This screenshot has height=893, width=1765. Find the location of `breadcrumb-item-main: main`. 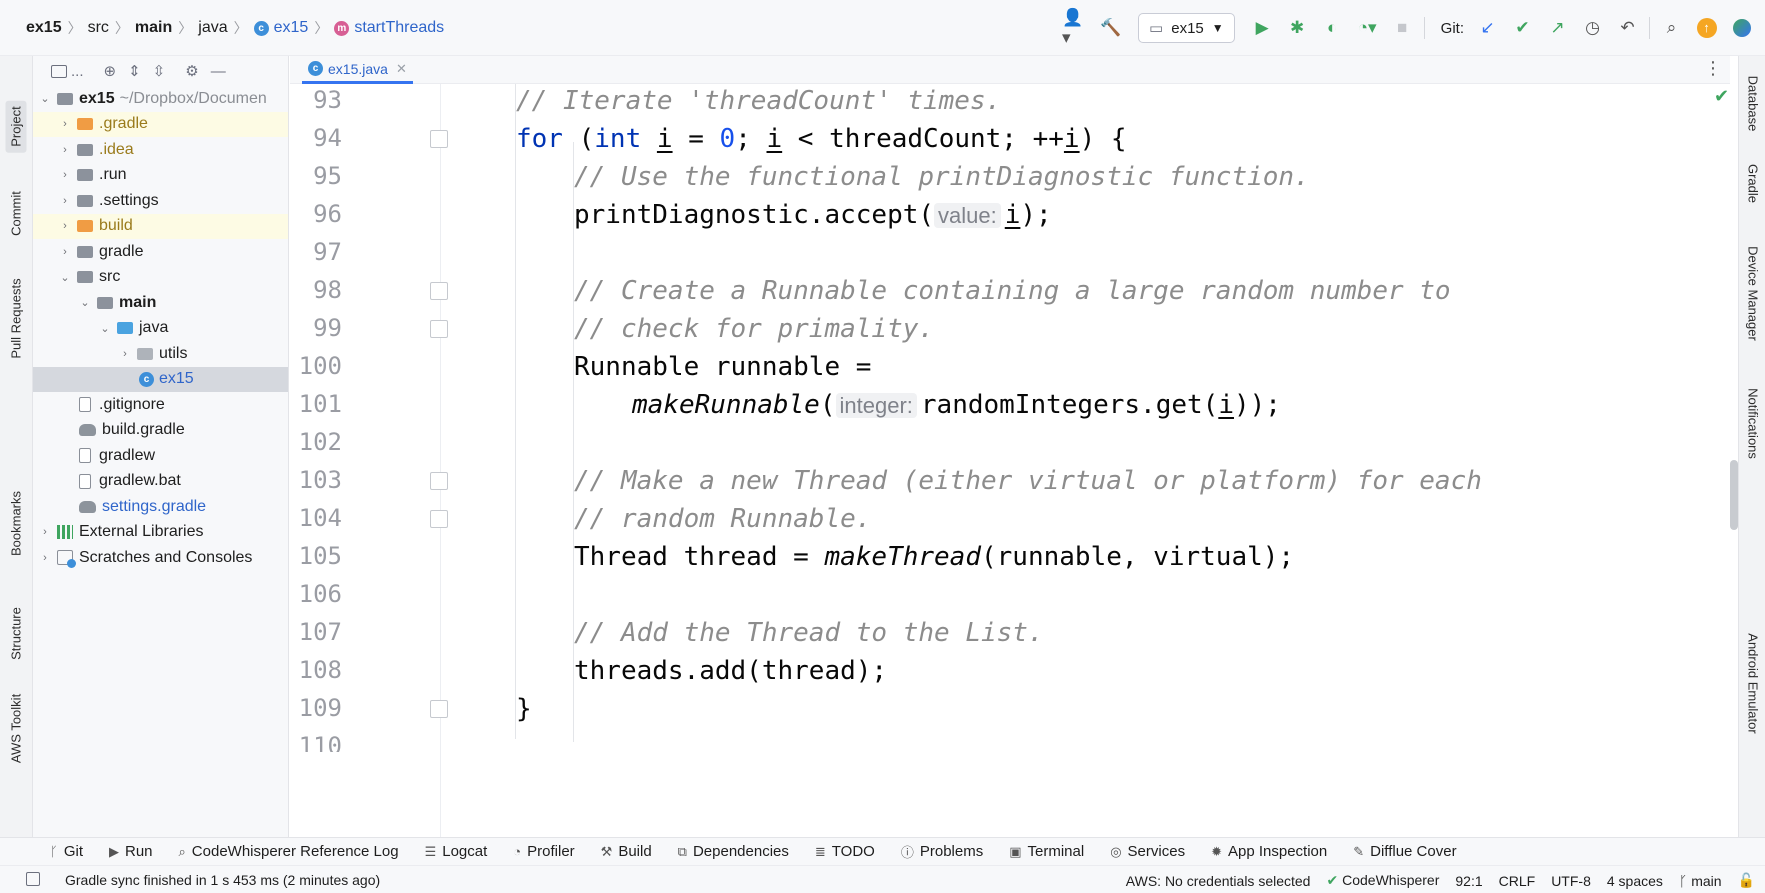

breadcrumb-item-main: main is located at coordinates (153, 28).